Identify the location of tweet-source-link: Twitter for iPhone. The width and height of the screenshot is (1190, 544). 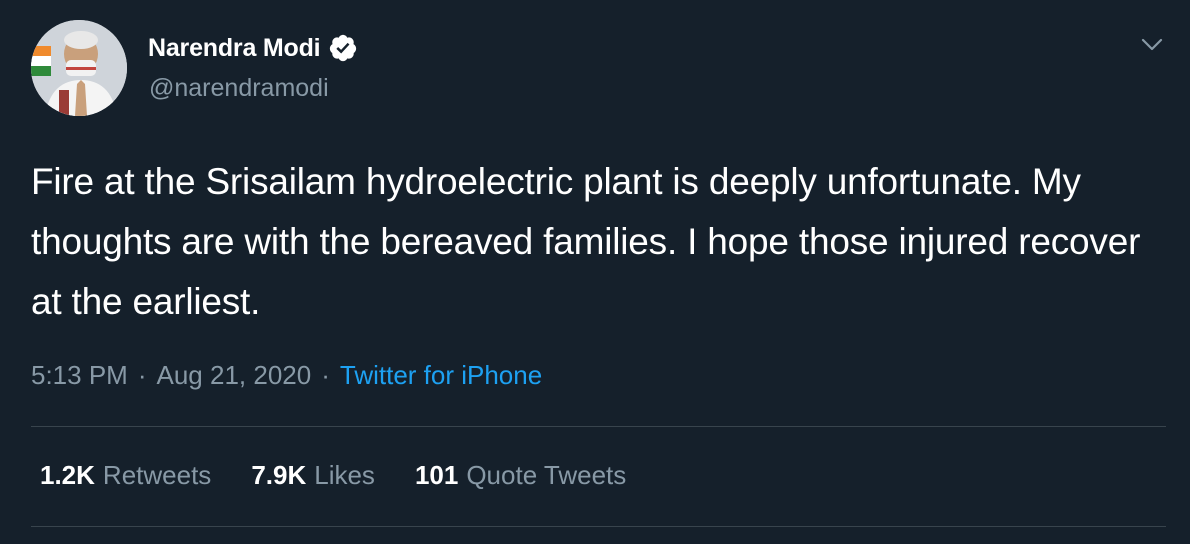
(441, 375).